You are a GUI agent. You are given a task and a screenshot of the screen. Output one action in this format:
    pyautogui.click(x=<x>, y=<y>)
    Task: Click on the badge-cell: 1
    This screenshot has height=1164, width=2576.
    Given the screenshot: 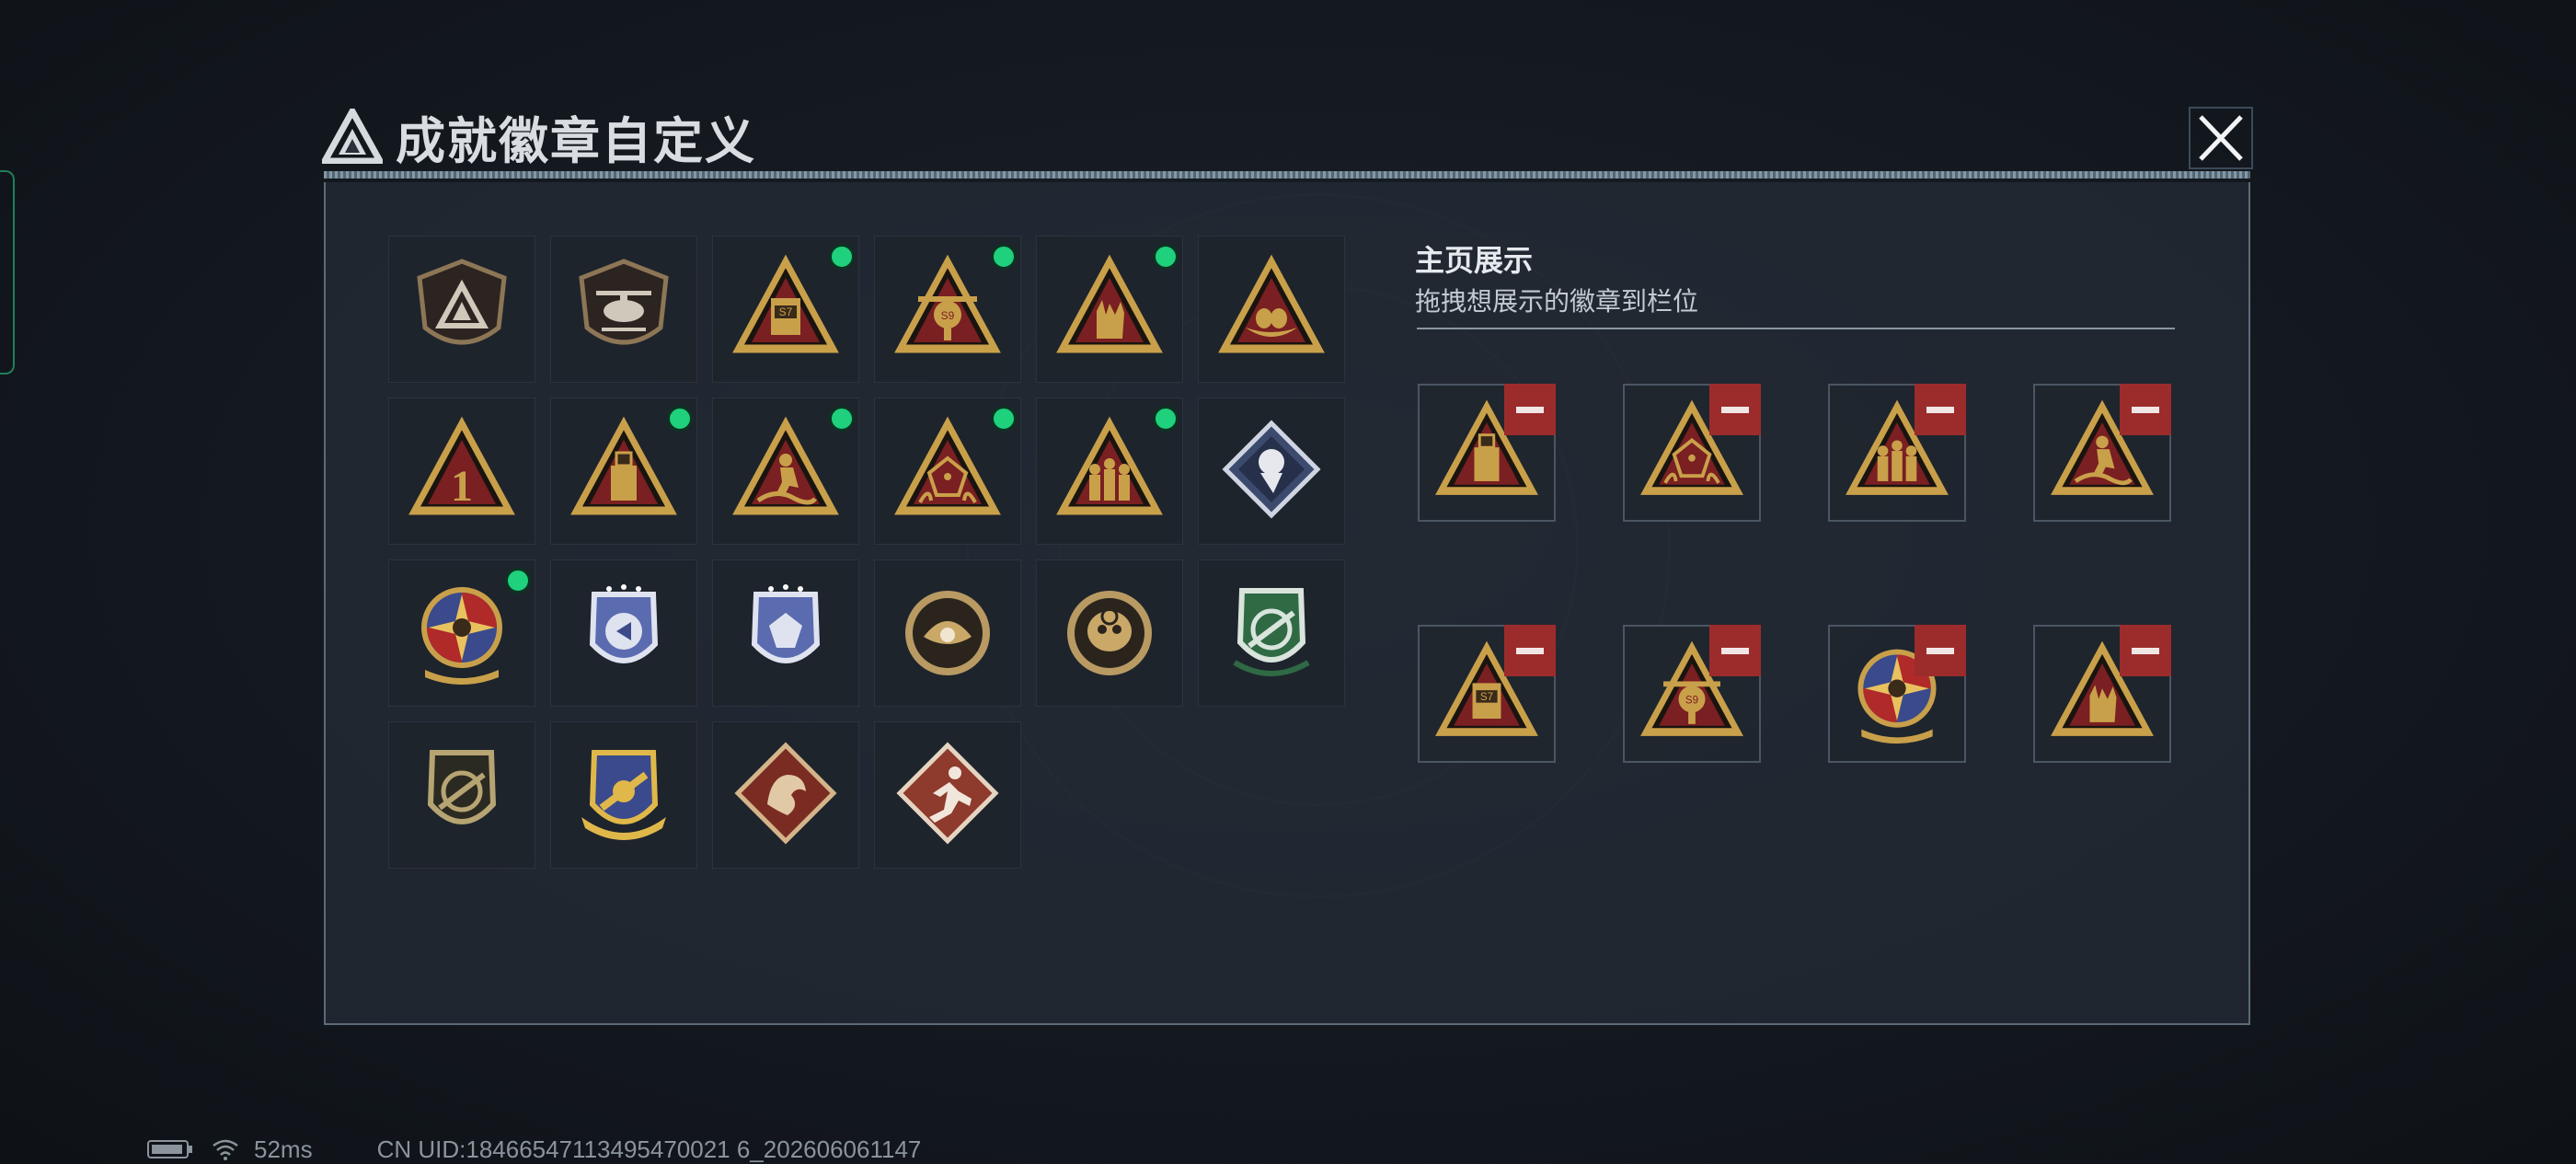 What is the action you would take?
    pyautogui.click(x=461, y=471)
    